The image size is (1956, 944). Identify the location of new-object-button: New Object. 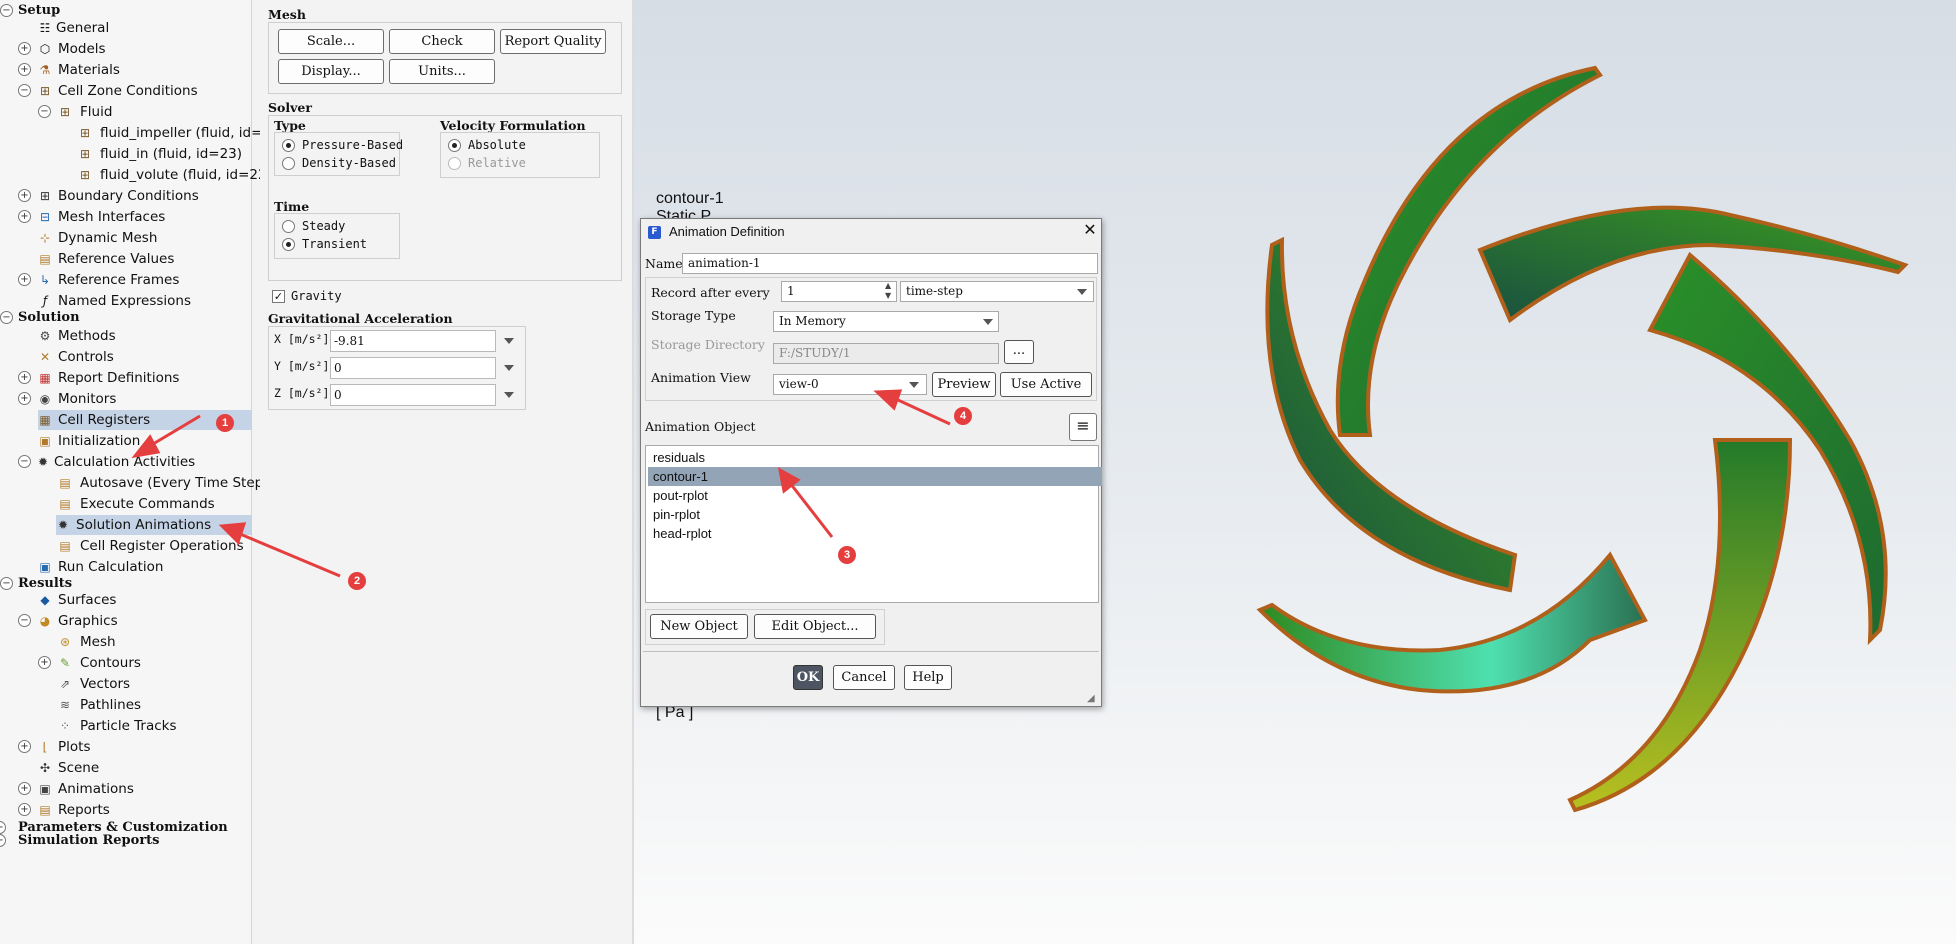
(699, 626).